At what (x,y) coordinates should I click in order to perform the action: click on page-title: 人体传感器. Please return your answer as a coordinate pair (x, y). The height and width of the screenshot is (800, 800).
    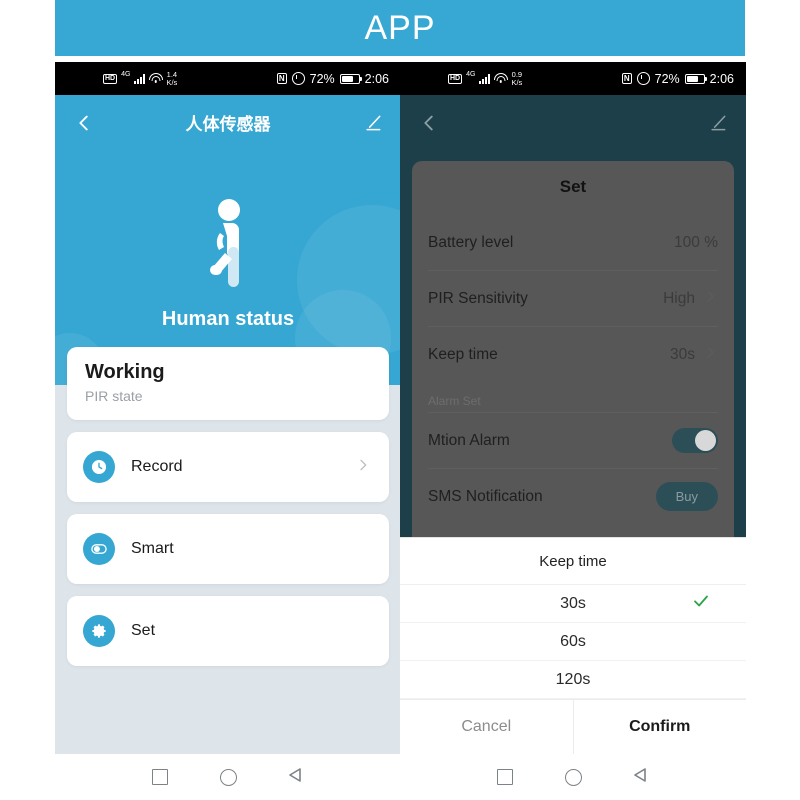
    Looking at the image, I should click on (228, 124).